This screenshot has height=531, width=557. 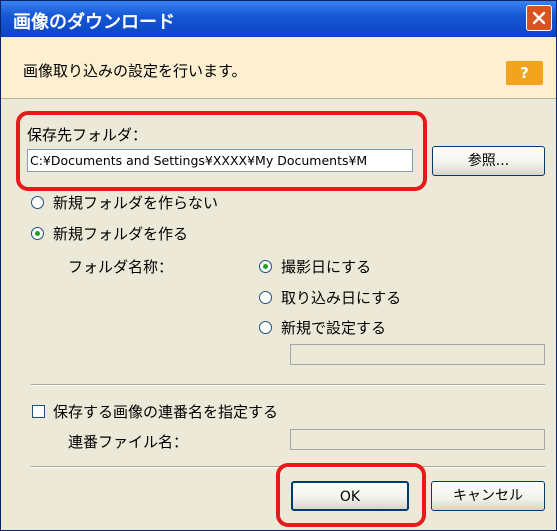 I want to click on help-button: ?, so click(x=524, y=73).